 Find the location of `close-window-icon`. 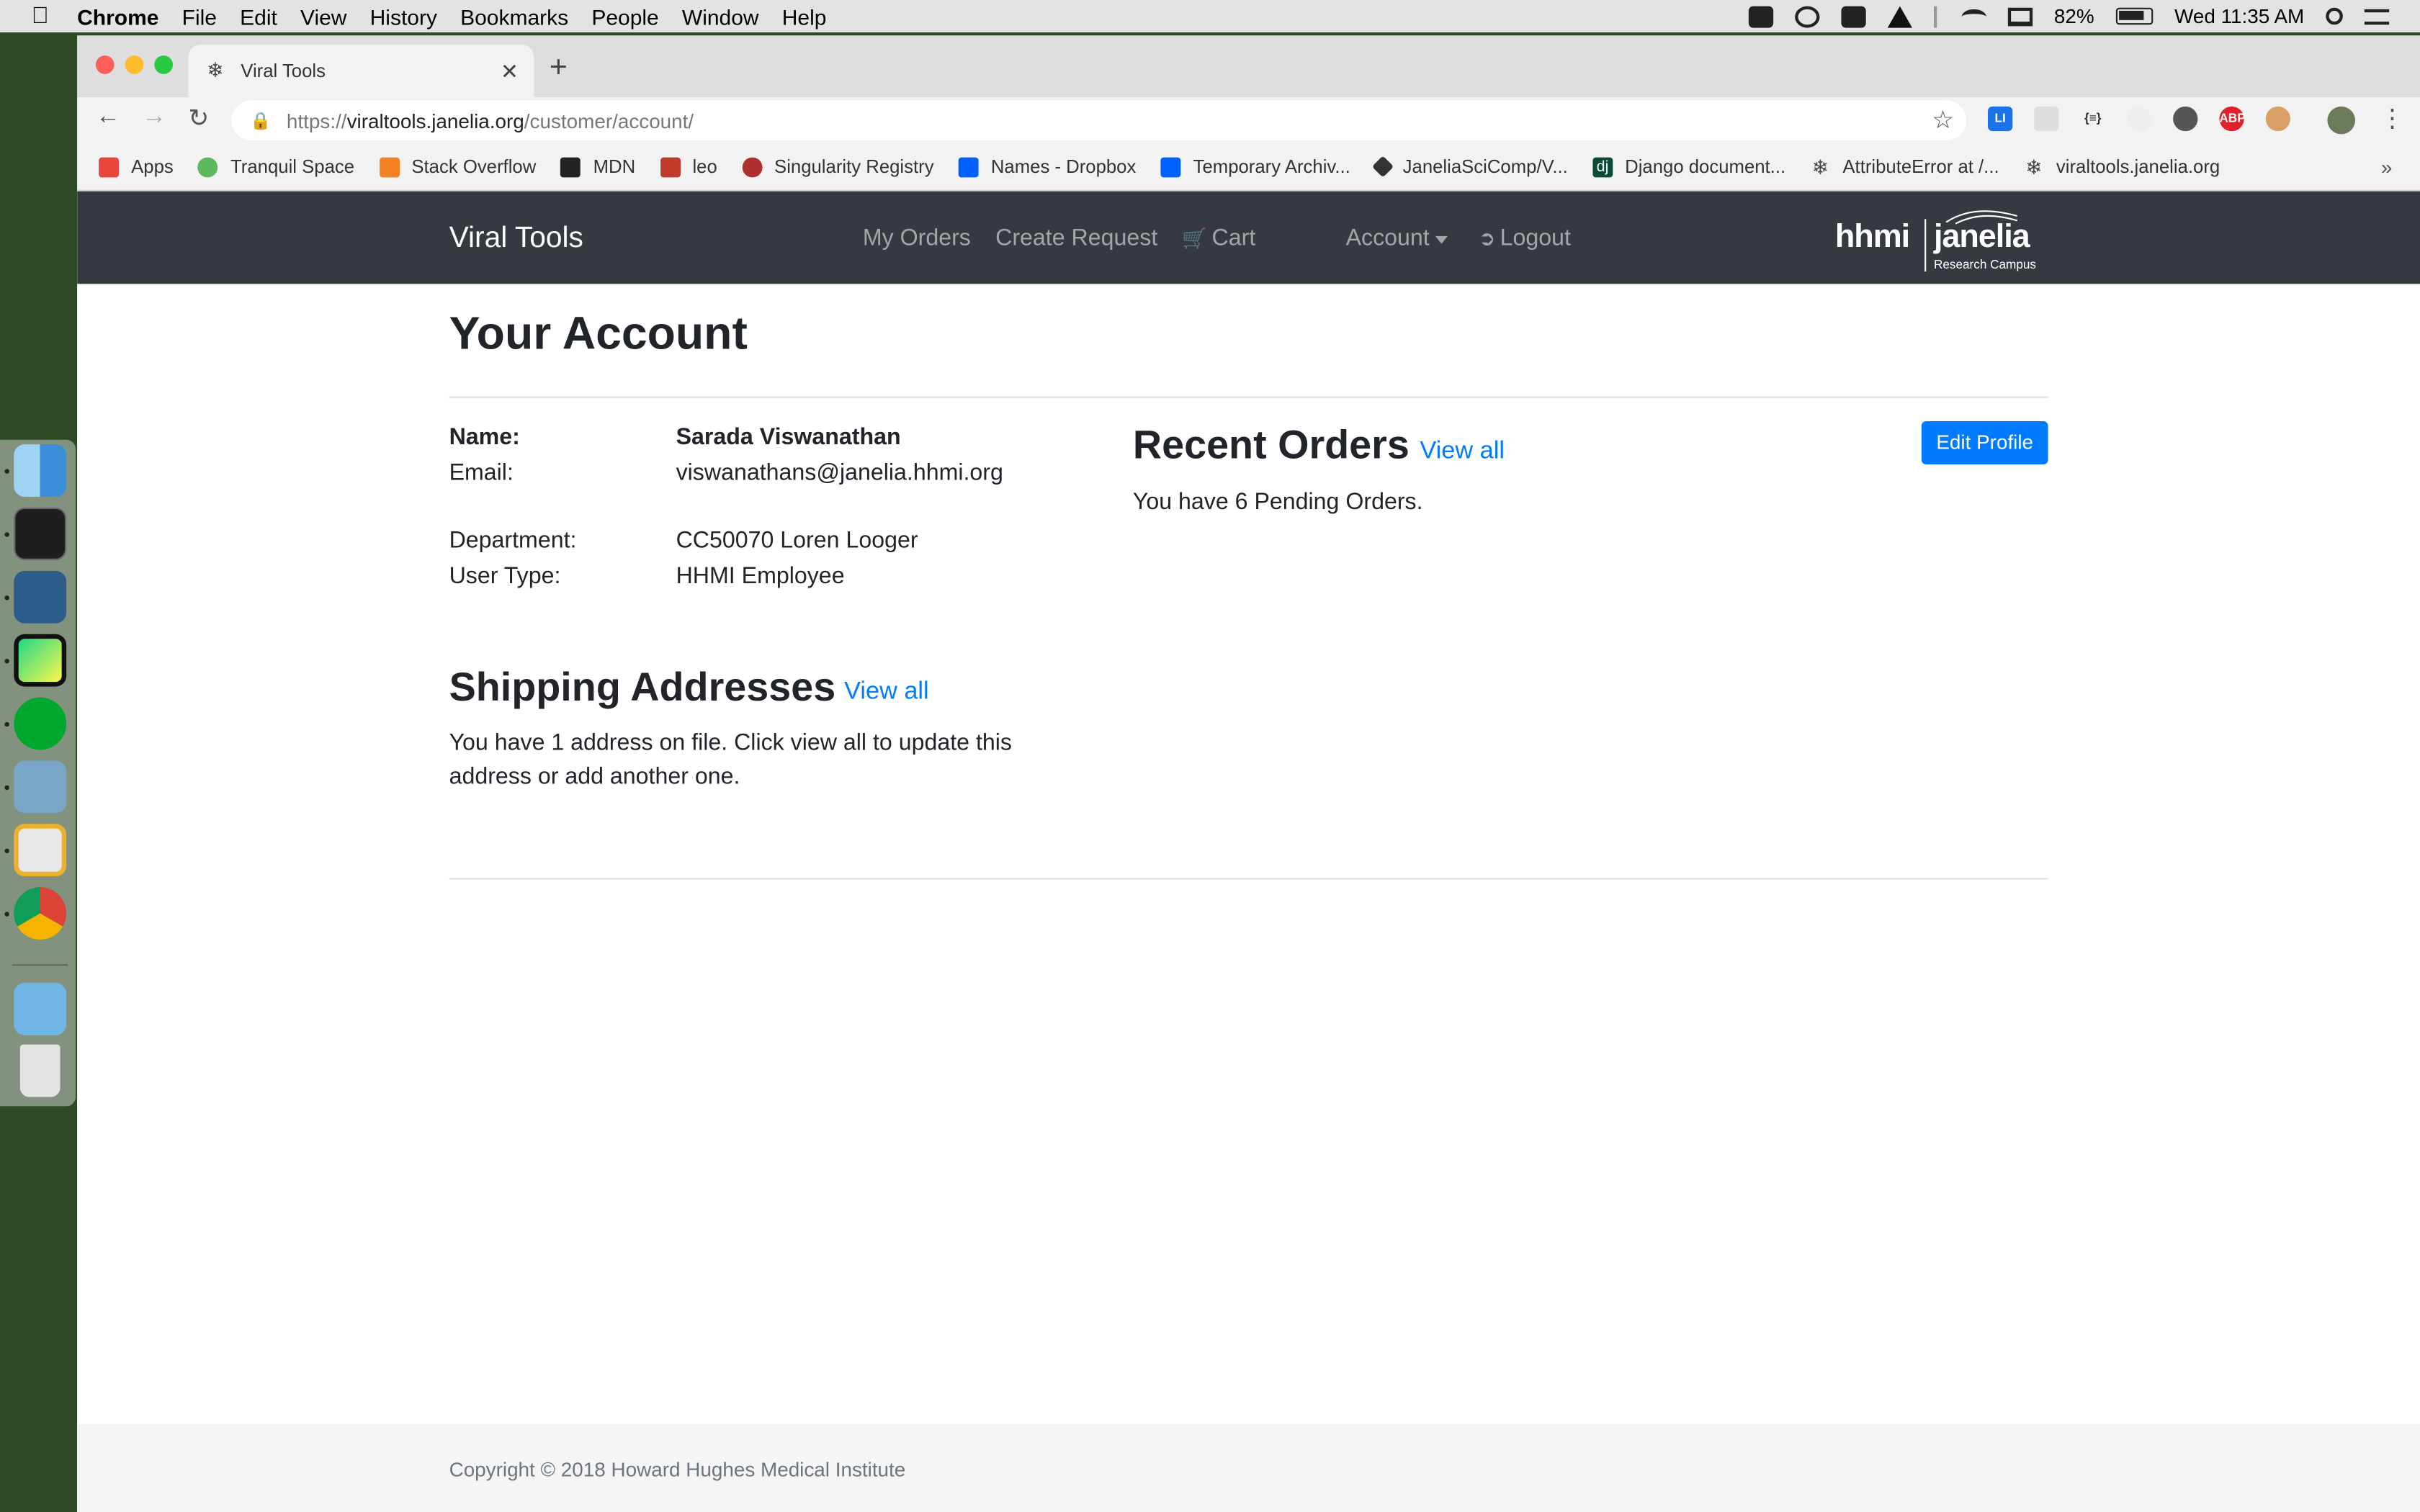

close-window-icon is located at coordinates (105, 64).